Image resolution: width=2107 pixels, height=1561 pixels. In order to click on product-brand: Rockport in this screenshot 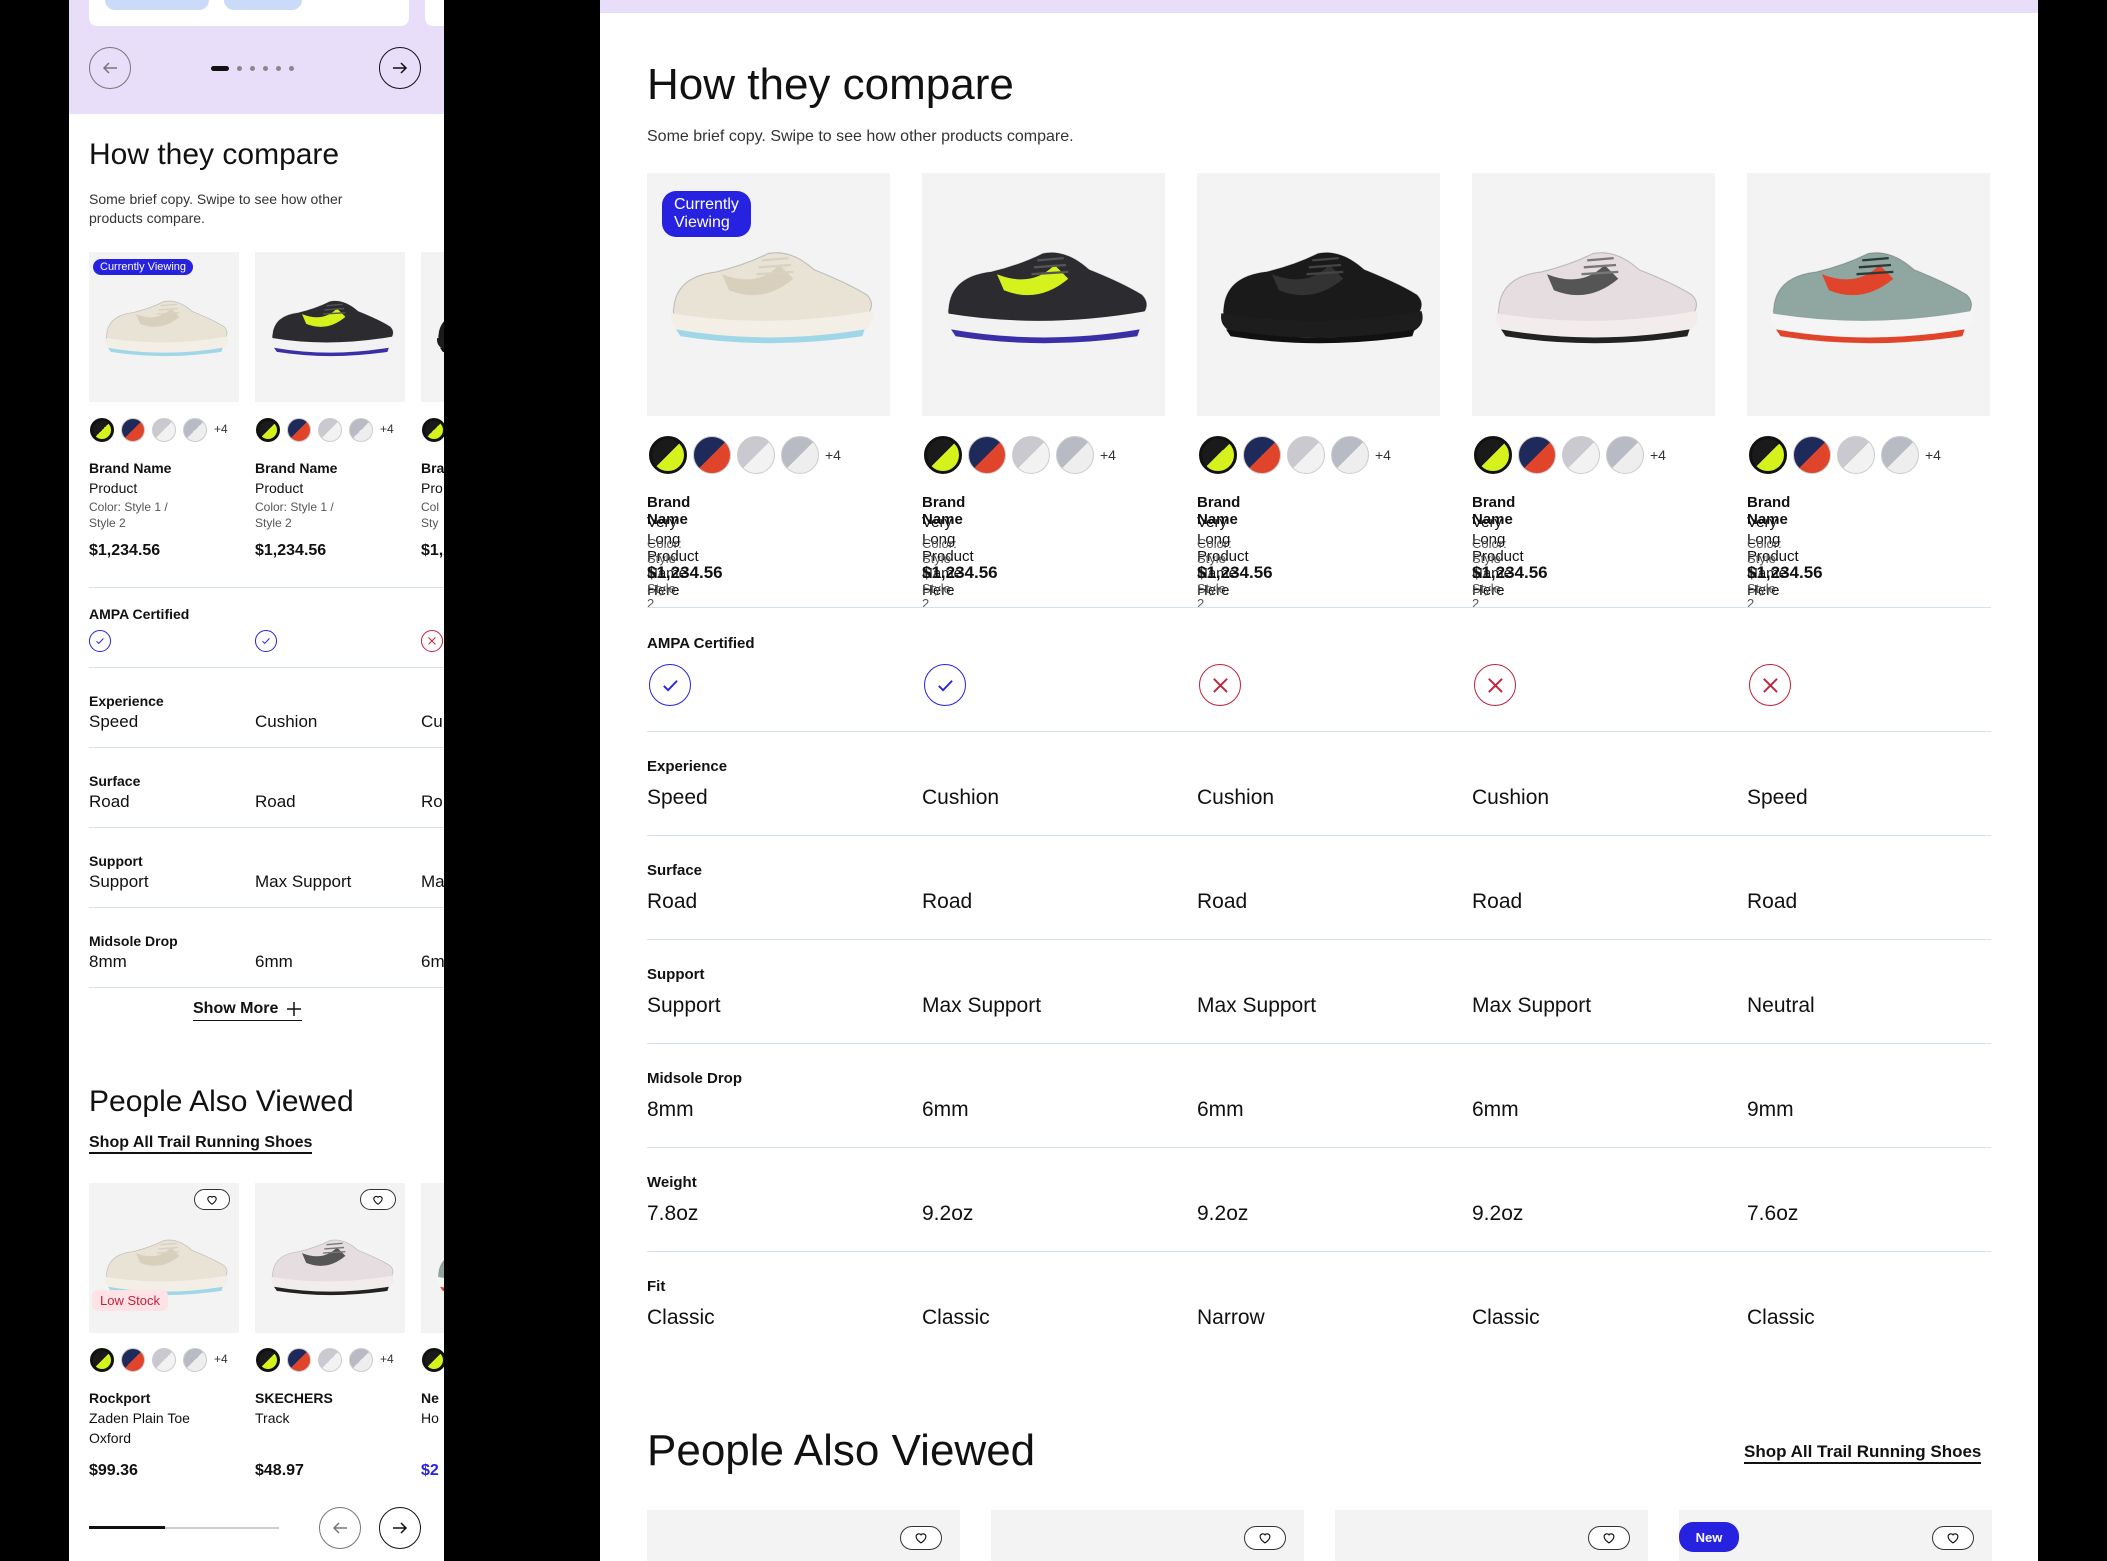, I will do `click(120, 1398)`.